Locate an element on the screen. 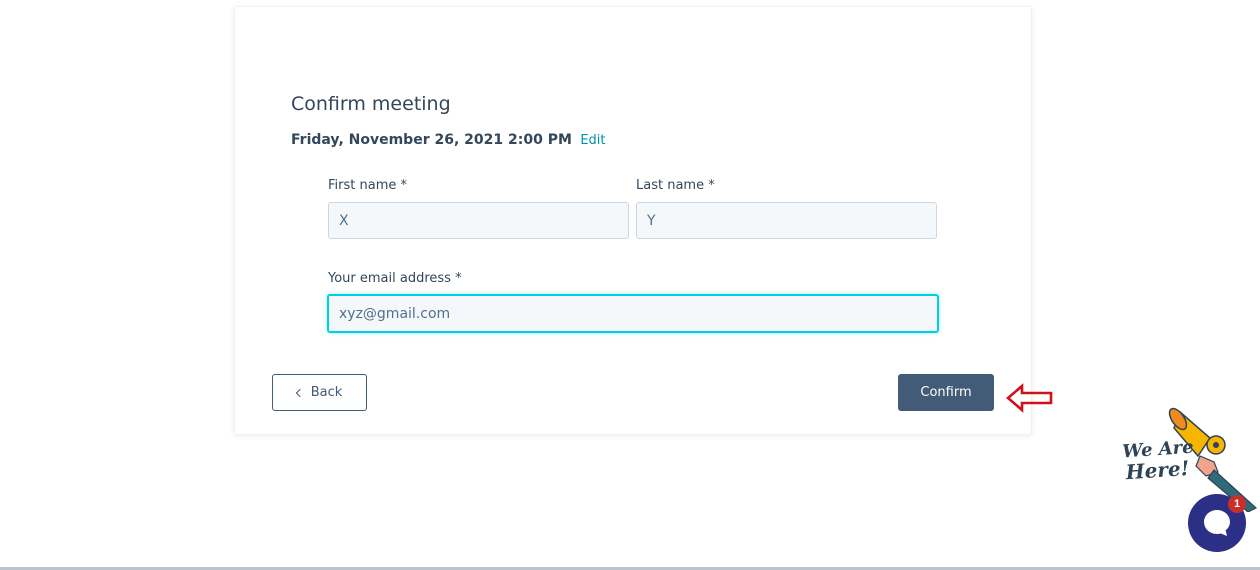  page-title: Confirm meeting is located at coordinates (371, 104).